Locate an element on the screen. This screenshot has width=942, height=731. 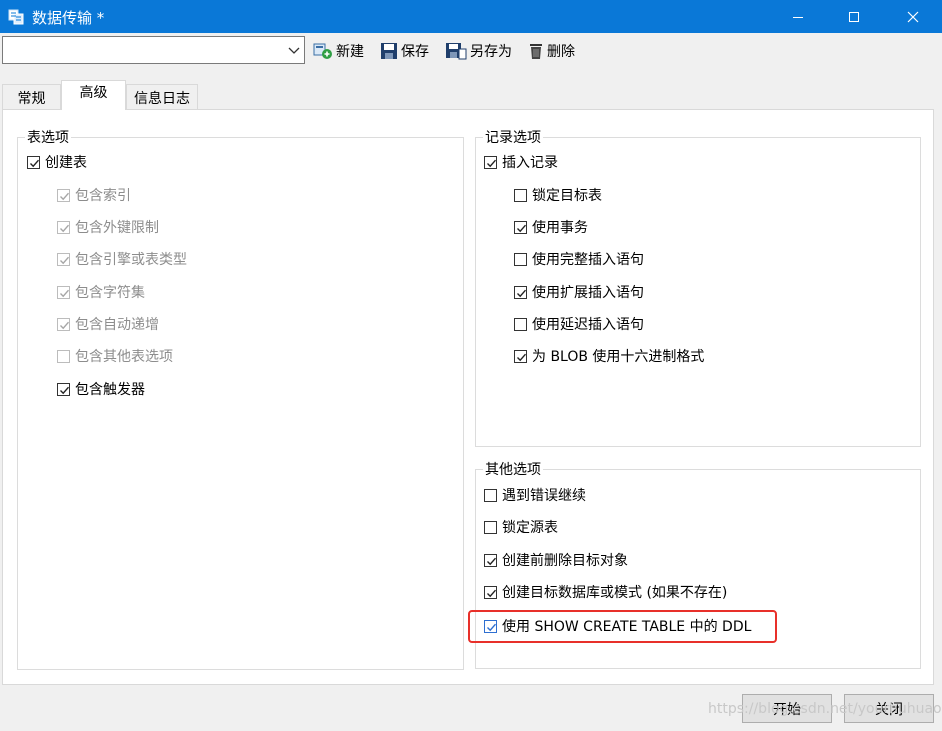
checkbox-label: 包含自动递增 is located at coordinates (117, 325).